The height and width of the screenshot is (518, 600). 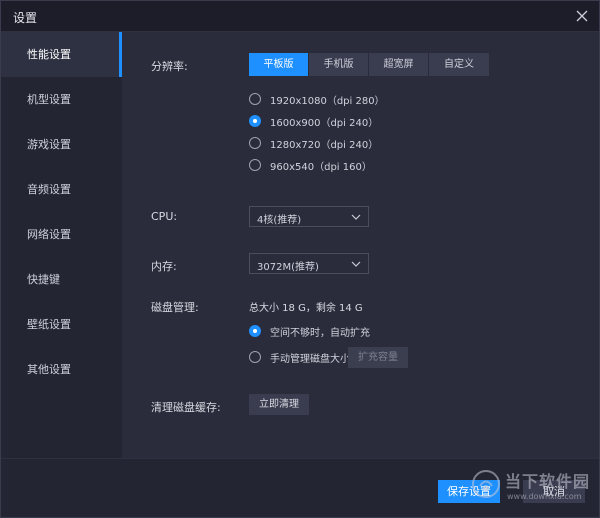 I want to click on tab-tablet: 平板版, so click(x=279, y=64).